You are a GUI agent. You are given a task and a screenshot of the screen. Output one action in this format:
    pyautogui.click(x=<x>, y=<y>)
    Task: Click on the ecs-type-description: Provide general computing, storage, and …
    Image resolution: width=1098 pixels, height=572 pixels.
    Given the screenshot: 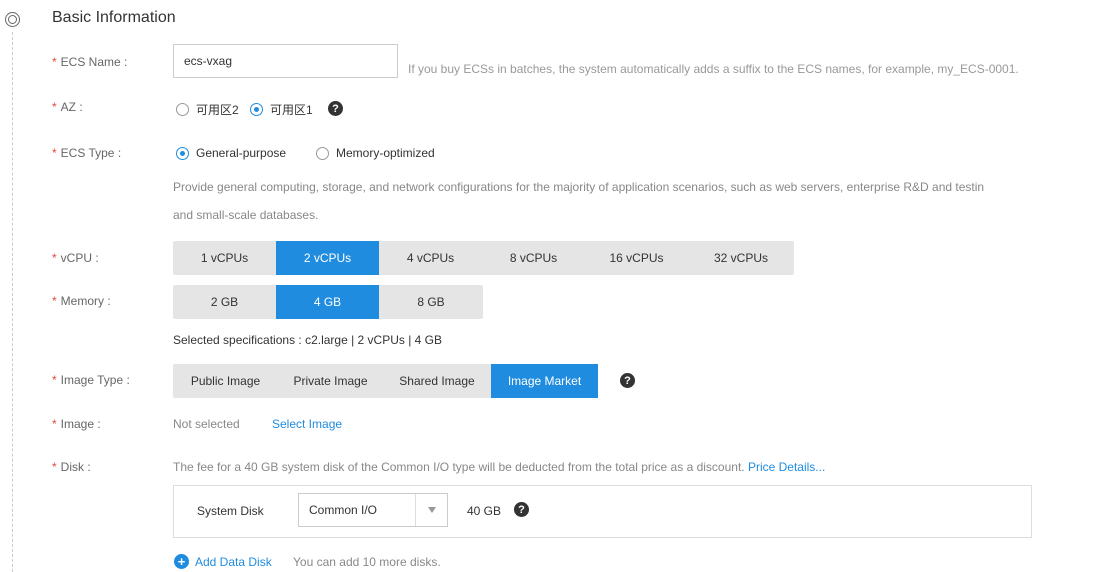 What is the action you would take?
    pyautogui.click(x=579, y=187)
    